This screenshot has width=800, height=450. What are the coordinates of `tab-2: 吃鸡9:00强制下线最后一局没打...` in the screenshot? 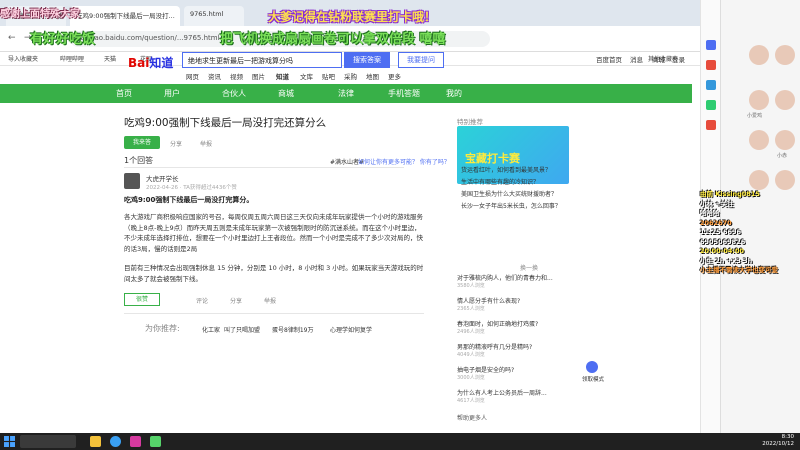 It's located at (125, 16).